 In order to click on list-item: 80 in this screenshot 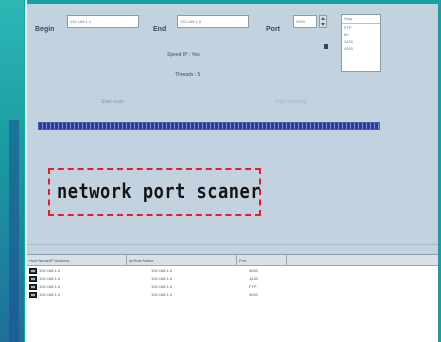, I will do `click(361, 34)`.